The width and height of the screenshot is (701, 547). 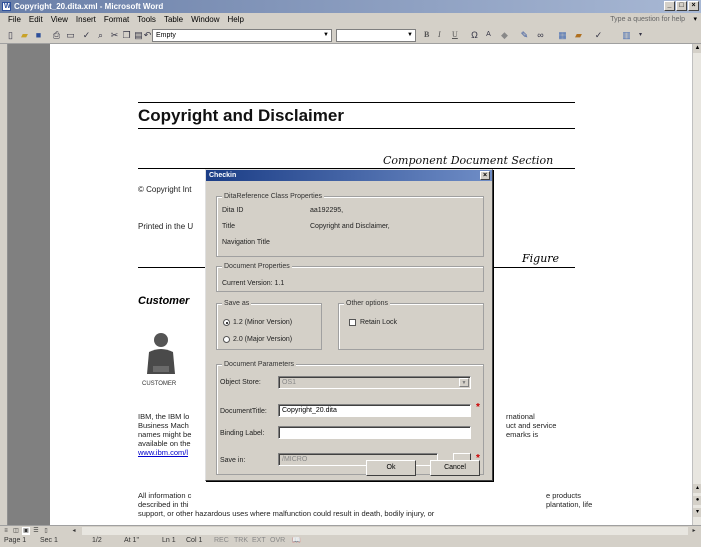 What do you see at coordinates (166, 35) in the screenshot?
I see `style-value: Empty` at bounding box center [166, 35].